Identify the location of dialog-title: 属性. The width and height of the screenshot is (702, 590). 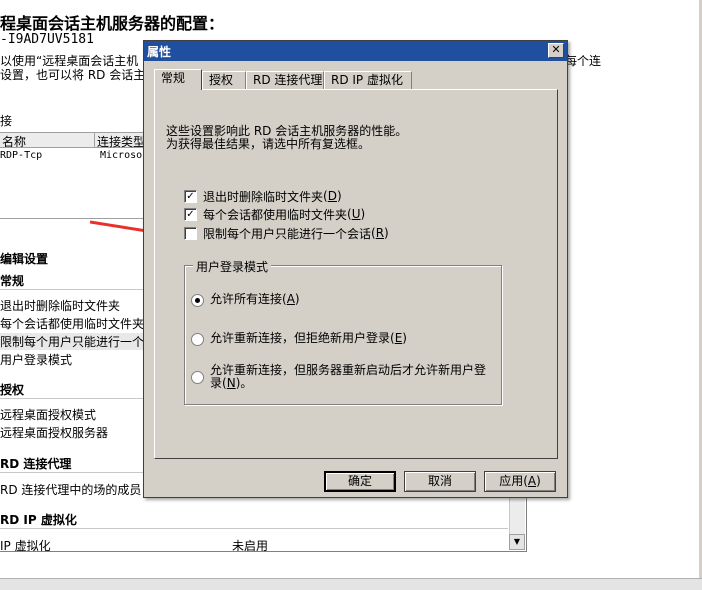
(159, 52).